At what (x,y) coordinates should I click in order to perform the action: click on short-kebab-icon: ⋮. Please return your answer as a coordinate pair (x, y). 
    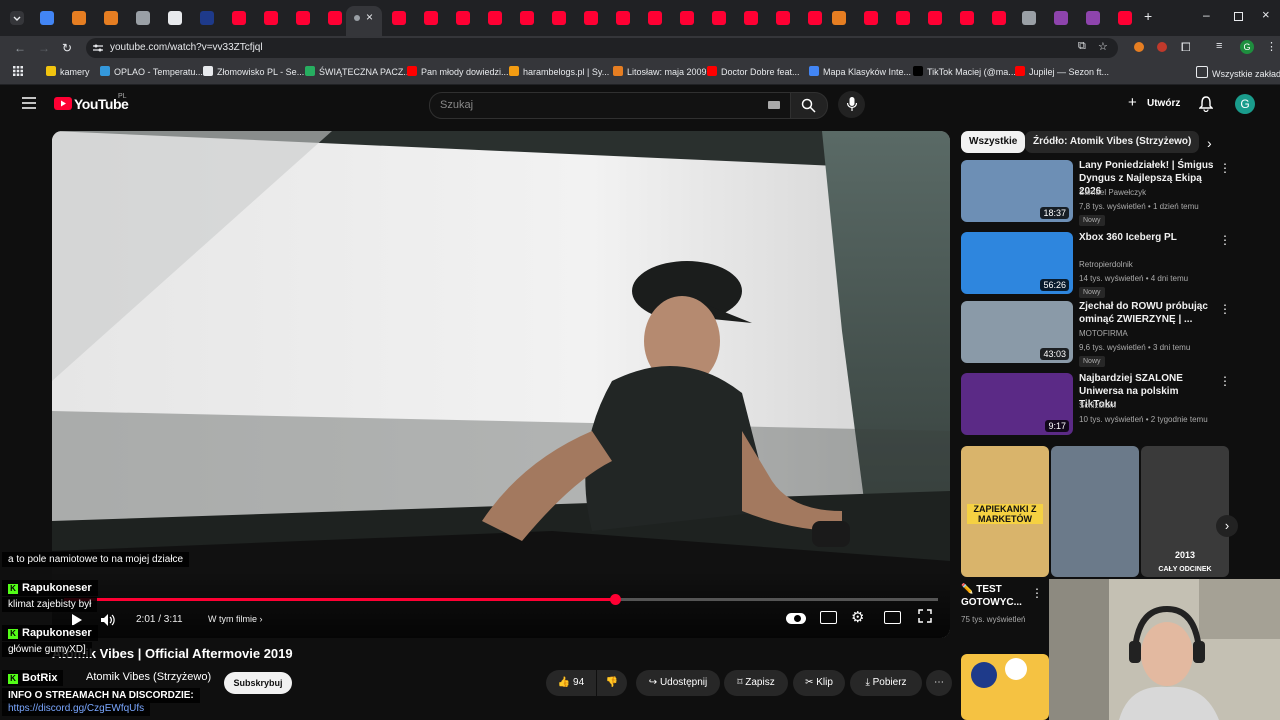
    Looking at the image, I should click on (1037, 593).